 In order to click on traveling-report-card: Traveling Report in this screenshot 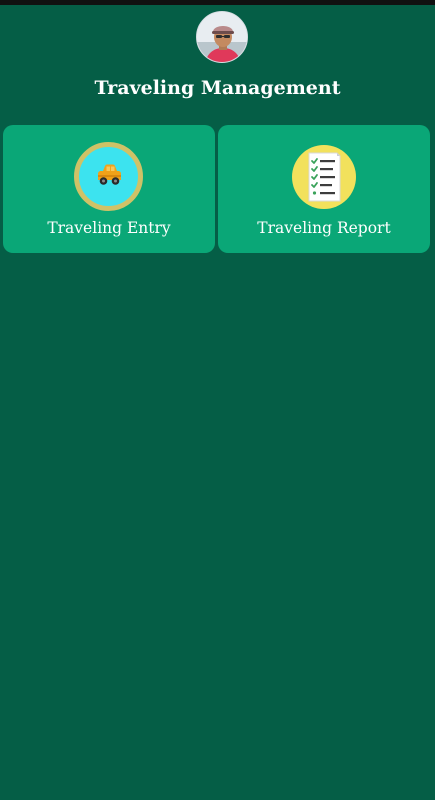, I will do `click(324, 189)`.